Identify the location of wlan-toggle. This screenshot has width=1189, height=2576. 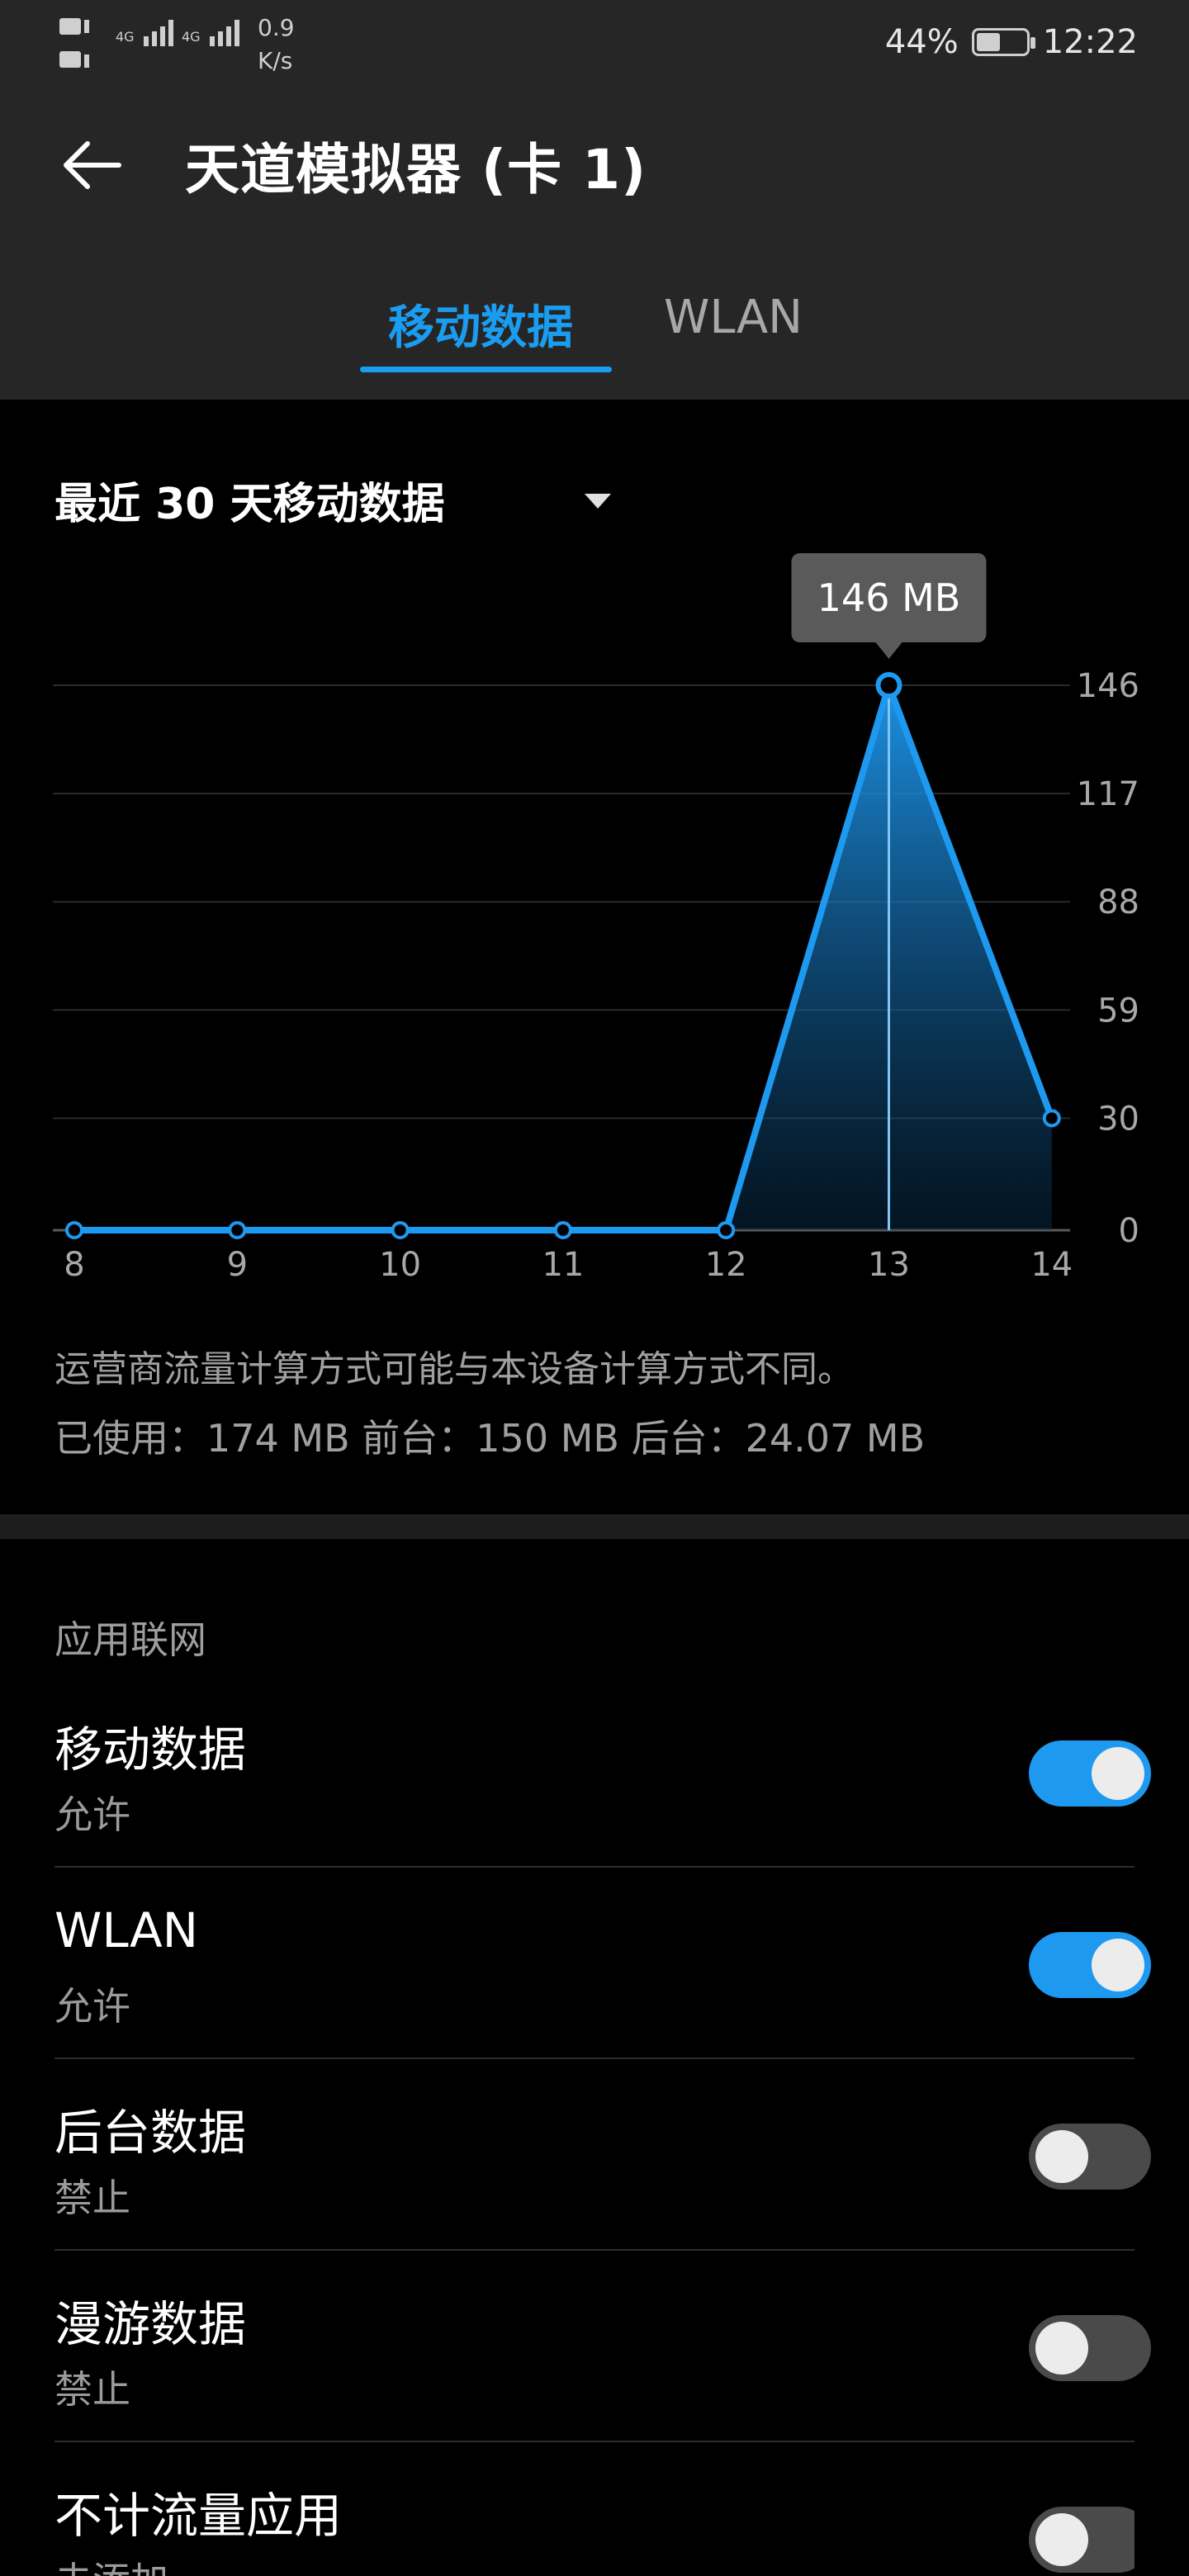
(1090, 1965).